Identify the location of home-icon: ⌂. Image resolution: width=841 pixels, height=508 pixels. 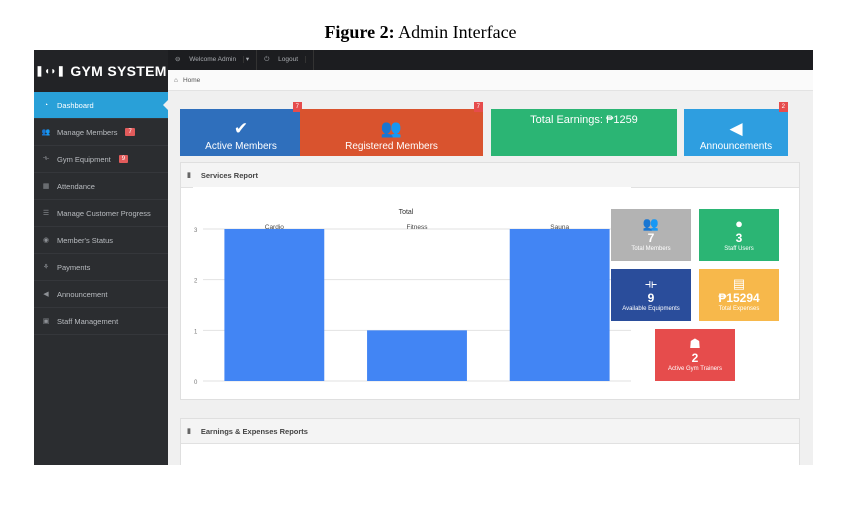
(176, 80).